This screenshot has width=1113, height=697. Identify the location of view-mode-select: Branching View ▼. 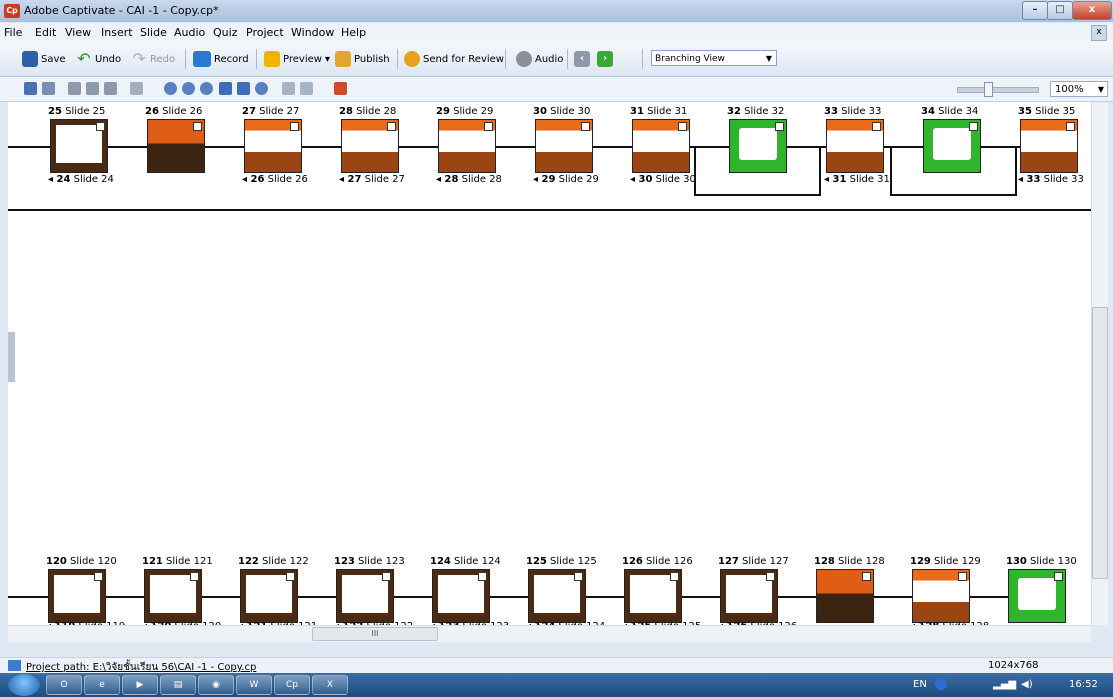
(714, 58).